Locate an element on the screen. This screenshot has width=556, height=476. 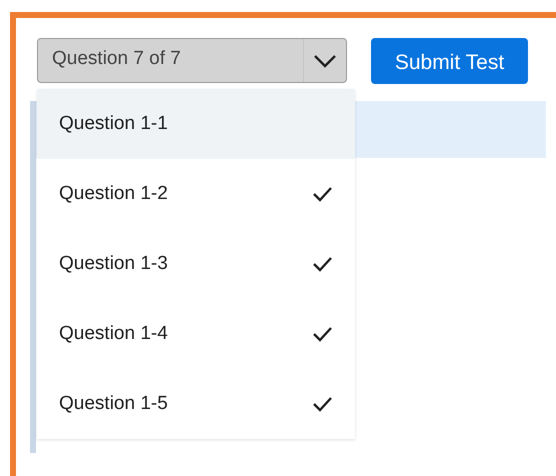
question-menu-item: Question 1-5 is located at coordinates (196, 404).